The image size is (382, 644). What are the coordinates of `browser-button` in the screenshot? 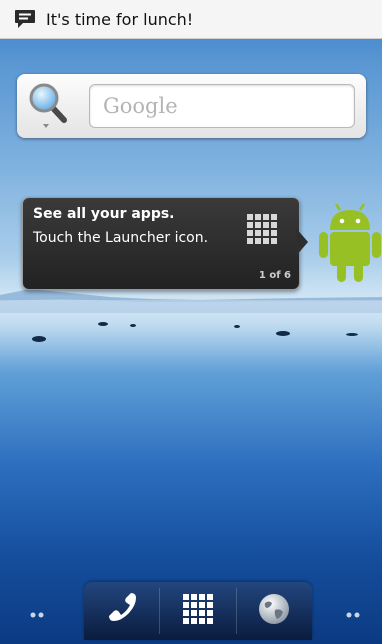 It's located at (274, 611).